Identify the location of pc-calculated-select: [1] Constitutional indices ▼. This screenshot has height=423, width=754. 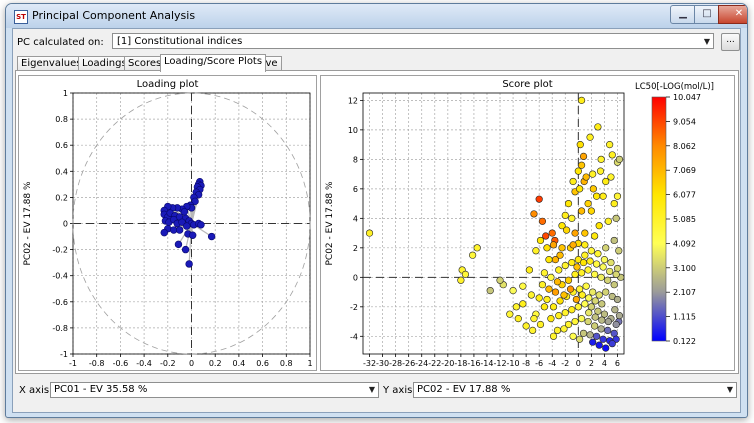
(413, 41).